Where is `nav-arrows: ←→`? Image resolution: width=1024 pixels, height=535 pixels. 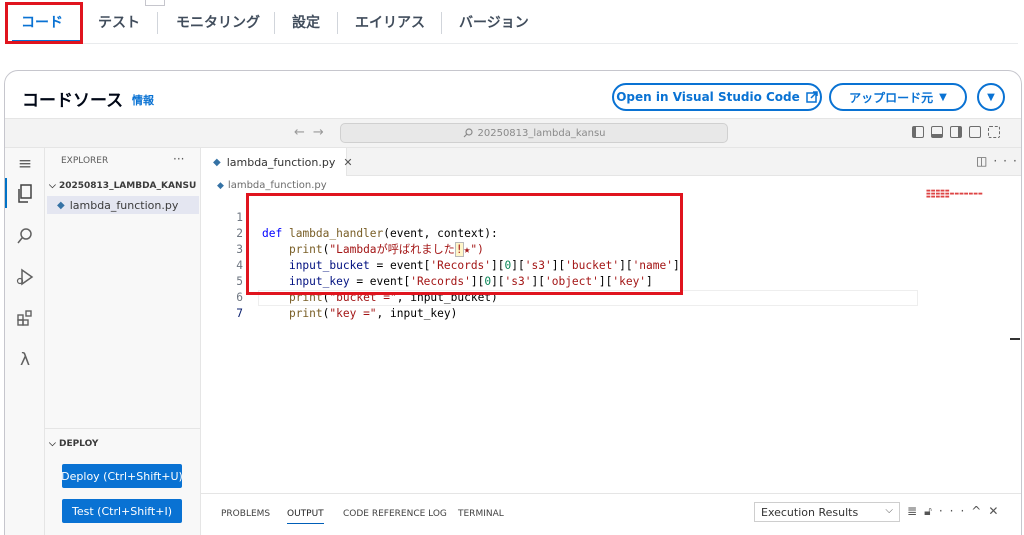
nav-arrows: ←→ is located at coordinates (313, 132).